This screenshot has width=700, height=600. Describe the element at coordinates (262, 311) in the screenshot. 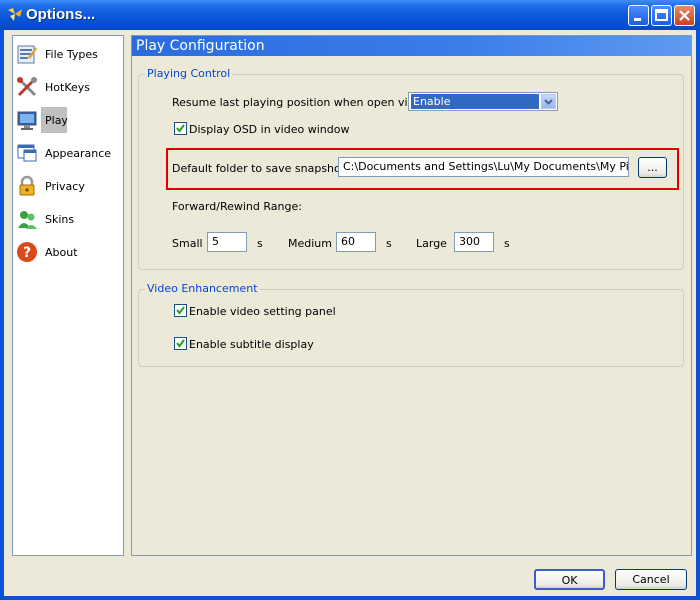

I see `video-panel-label: Enable video setting panel` at that location.